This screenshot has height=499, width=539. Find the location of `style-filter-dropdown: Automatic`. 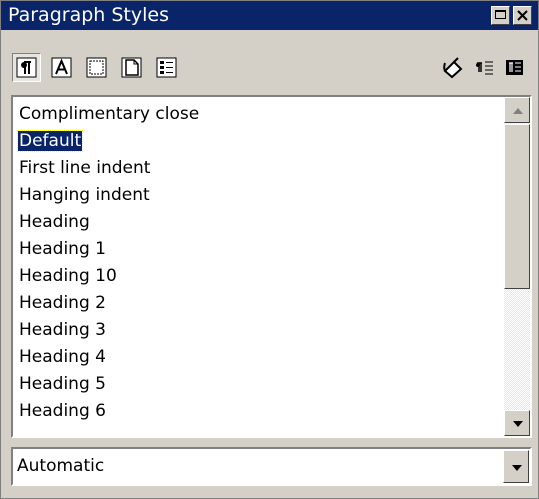

style-filter-dropdown: Automatic is located at coordinates (271, 466).